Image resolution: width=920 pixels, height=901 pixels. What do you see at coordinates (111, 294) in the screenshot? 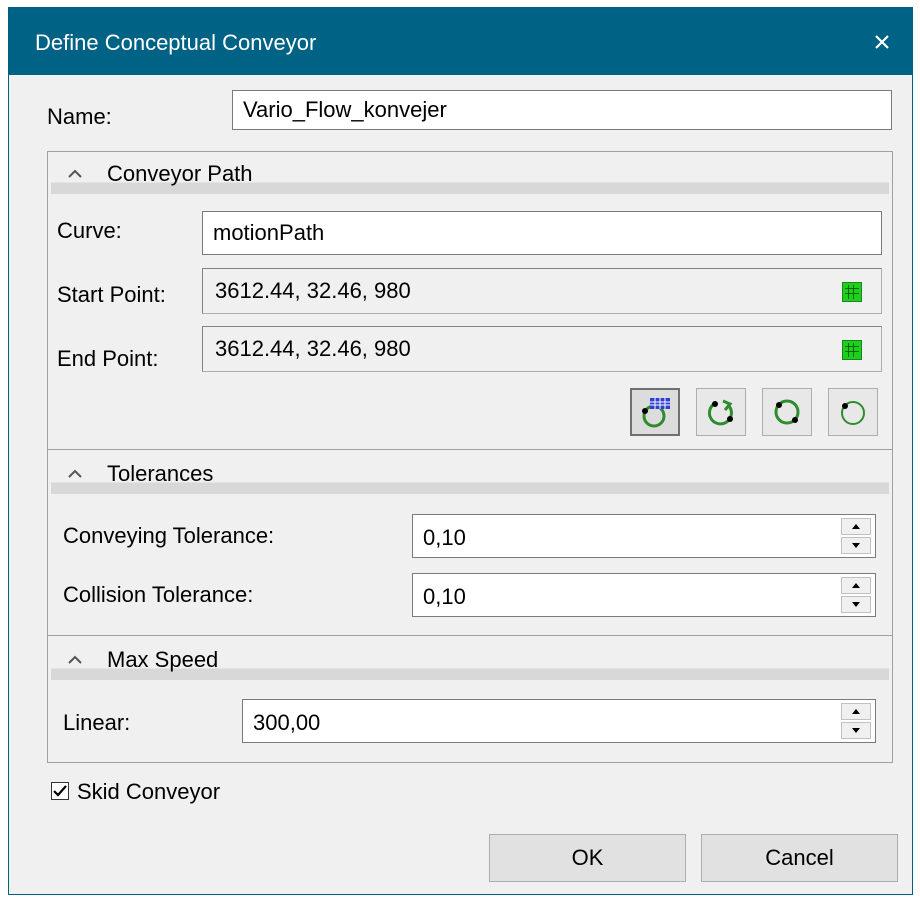
I see `start-point-label: Start Point:` at bounding box center [111, 294].